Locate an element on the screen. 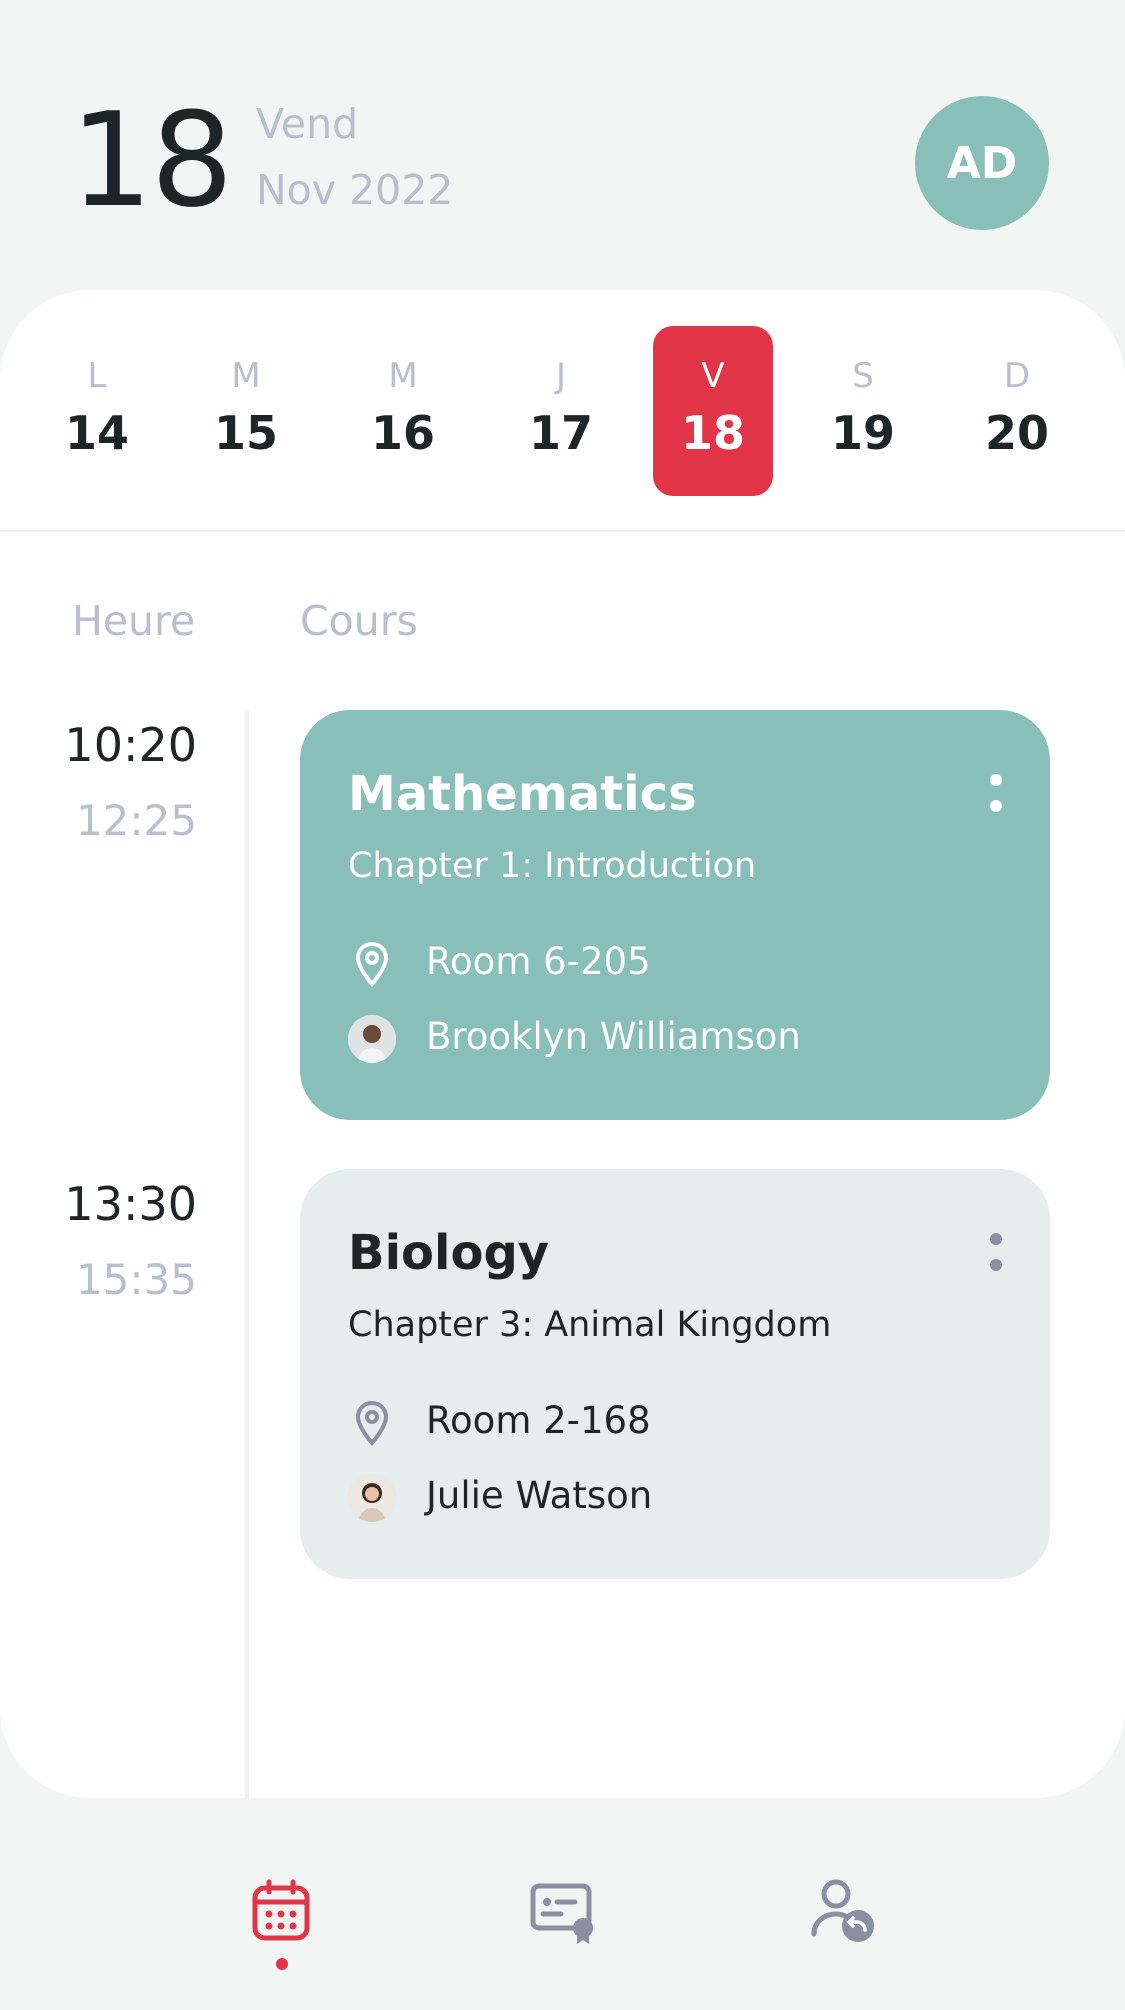 The width and height of the screenshot is (1125, 2010). day-letter: V is located at coordinates (713, 376).